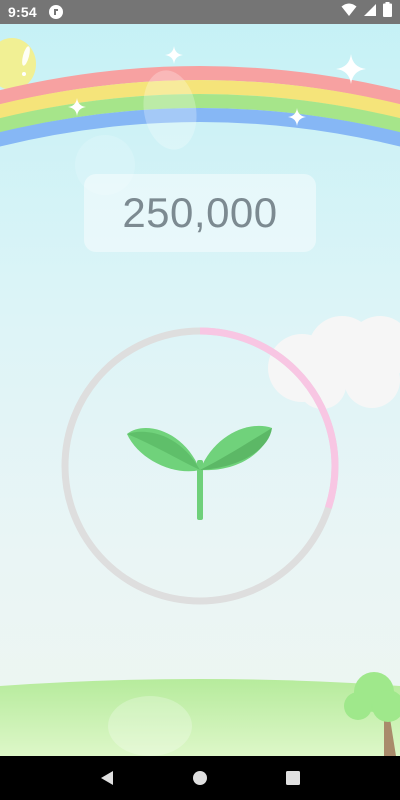 Image resolution: width=400 pixels, height=800 pixels. I want to click on battery-icon, so click(387, 12).